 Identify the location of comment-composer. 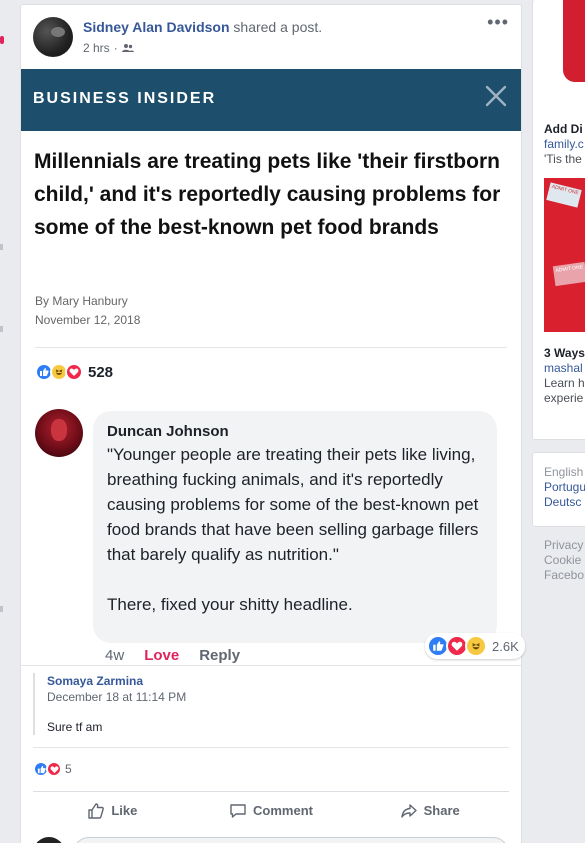
(271, 840).